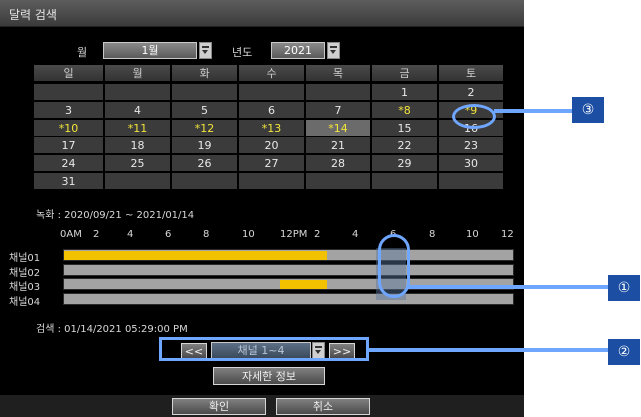 Image resolution: width=641 pixels, height=417 pixels. What do you see at coordinates (271, 127) in the screenshot?
I see `calendar-day-cell: *13` at bounding box center [271, 127].